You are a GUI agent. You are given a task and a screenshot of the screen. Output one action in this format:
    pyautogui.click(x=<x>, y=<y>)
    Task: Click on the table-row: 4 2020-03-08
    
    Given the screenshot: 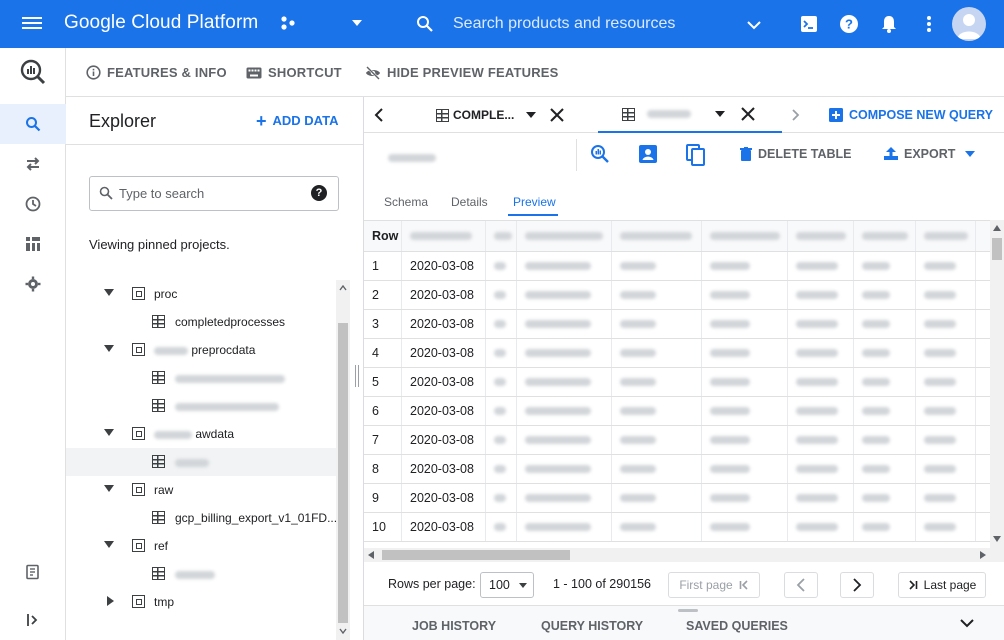 What is the action you would take?
    pyautogui.click(x=677, y=353)
    